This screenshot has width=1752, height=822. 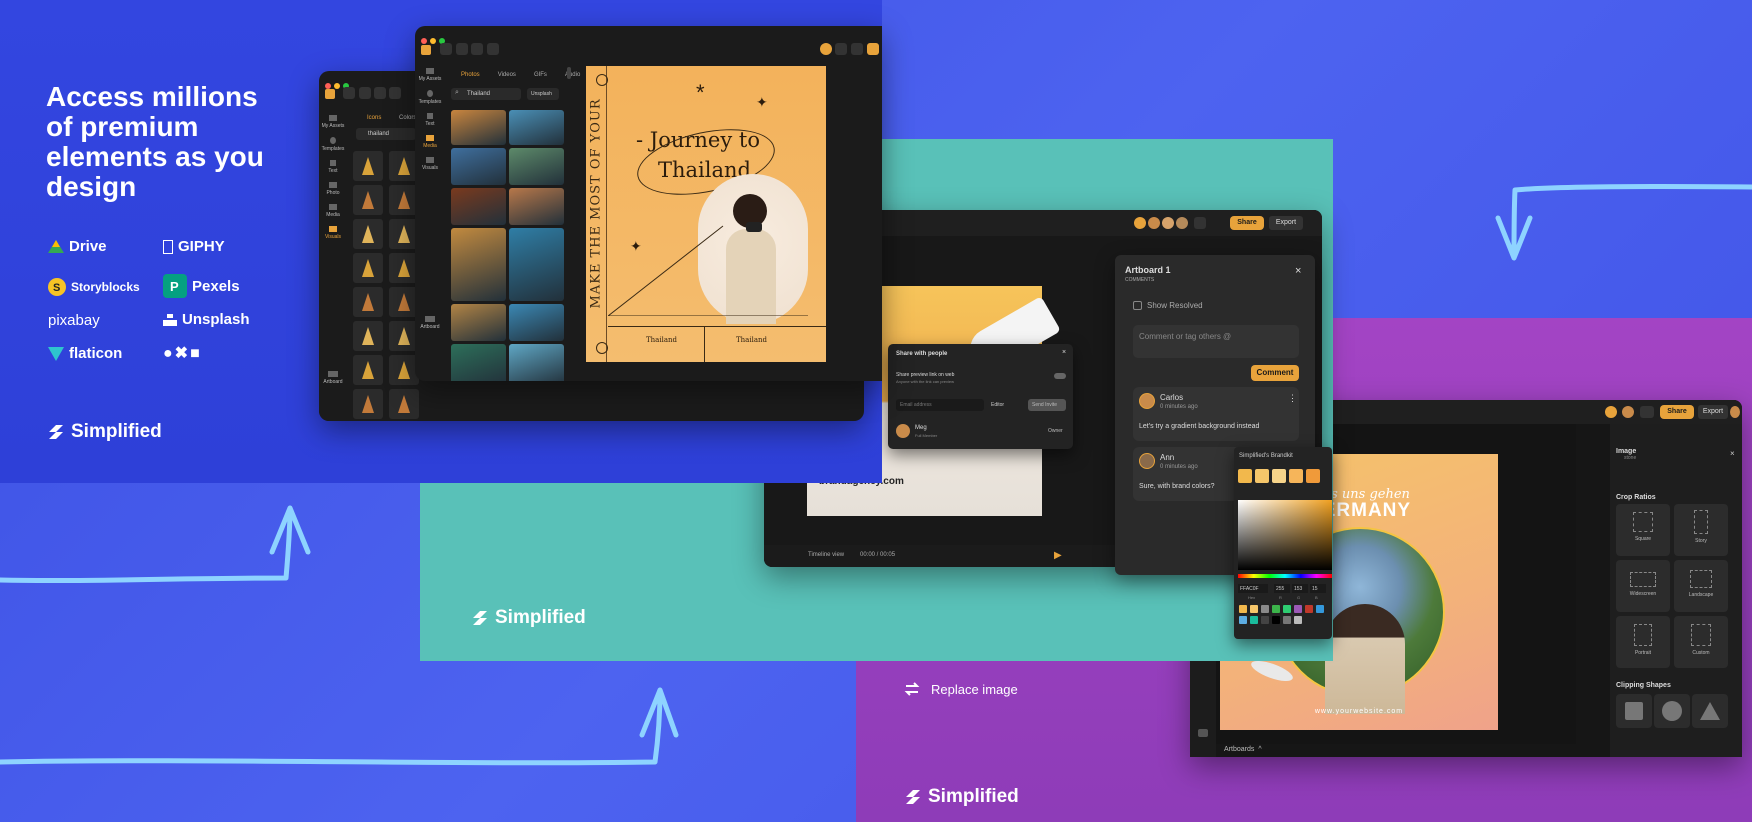 I want to click on rail-item: Visuals, so click(x=430, y=164).